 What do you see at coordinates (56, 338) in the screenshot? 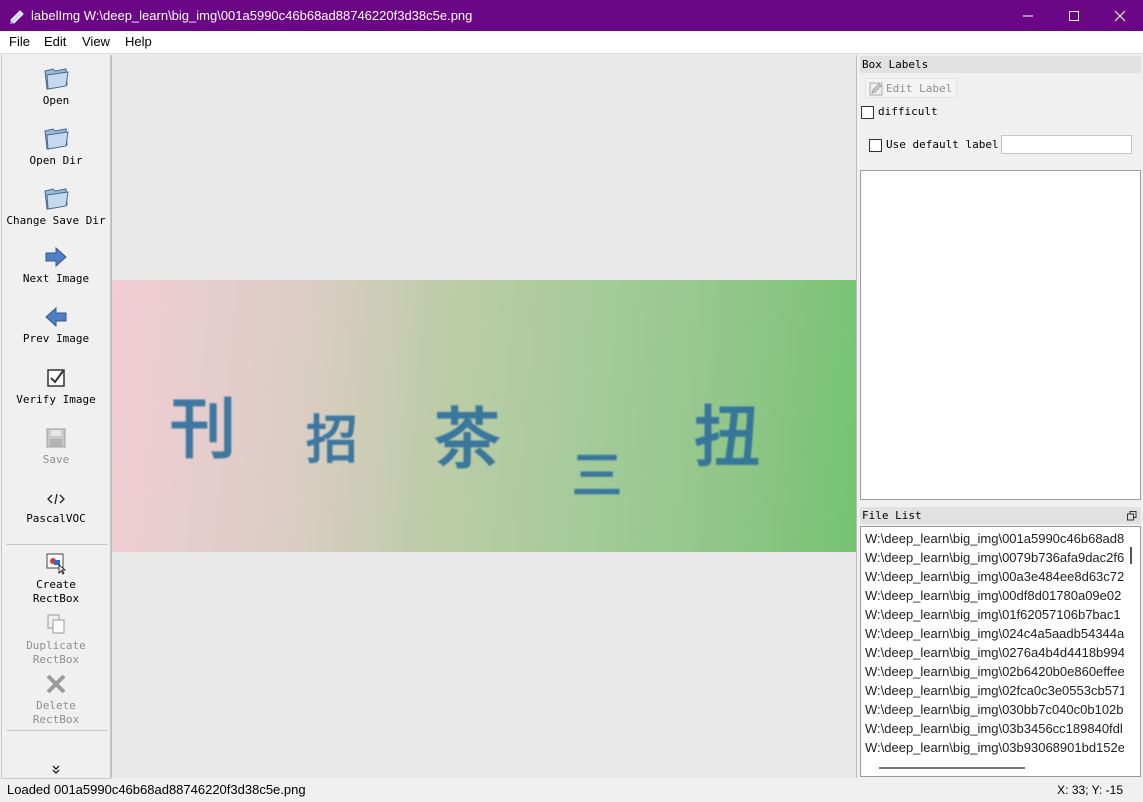
I see `prev-image-label: Prev Image` at bounding box center [56, 338].